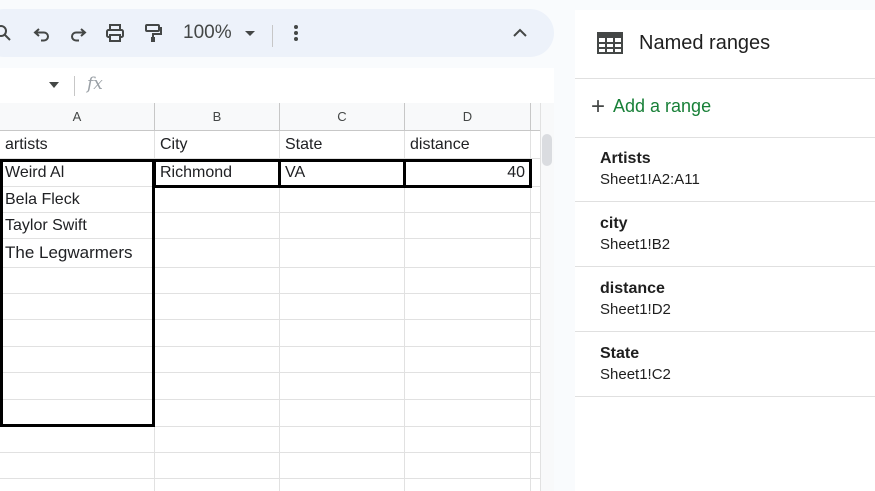 This screenshot has height=491, width=875. What do you see at coordinates (78, 33) in the screenshot?
I see `redo-icon` at bounding box center [78, 33].